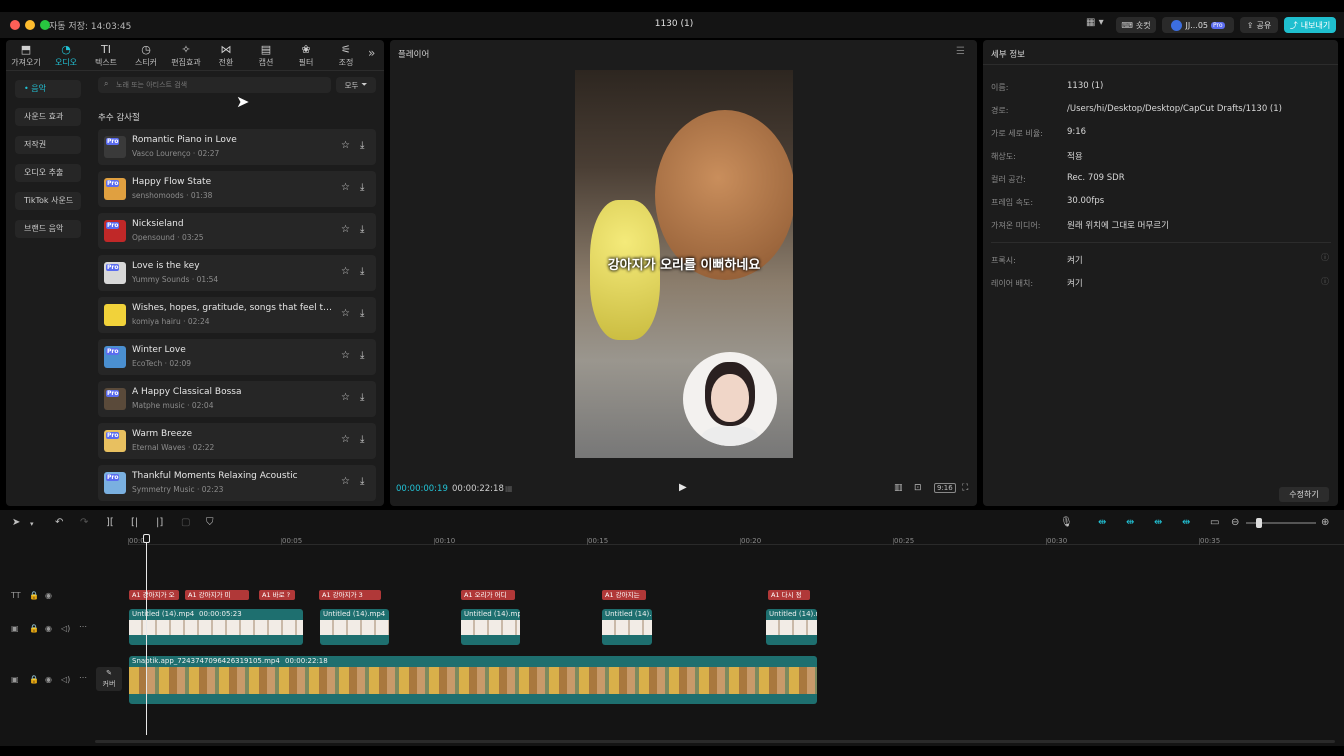  Describe the element at coordinates (1259, 523) in the screenshot. I see `zoom-slider-handle` at that location.